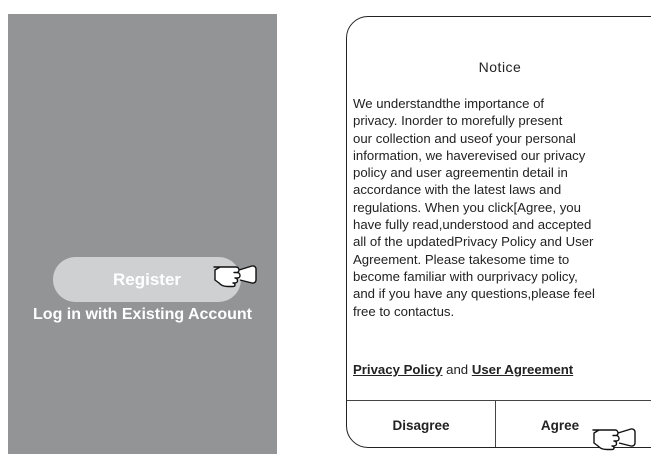  What do you see at coordinates (142, 315) in the screenshot?
I see `login-existing-account-link: Log in with Existing Account` at bounding box center [142, 315].